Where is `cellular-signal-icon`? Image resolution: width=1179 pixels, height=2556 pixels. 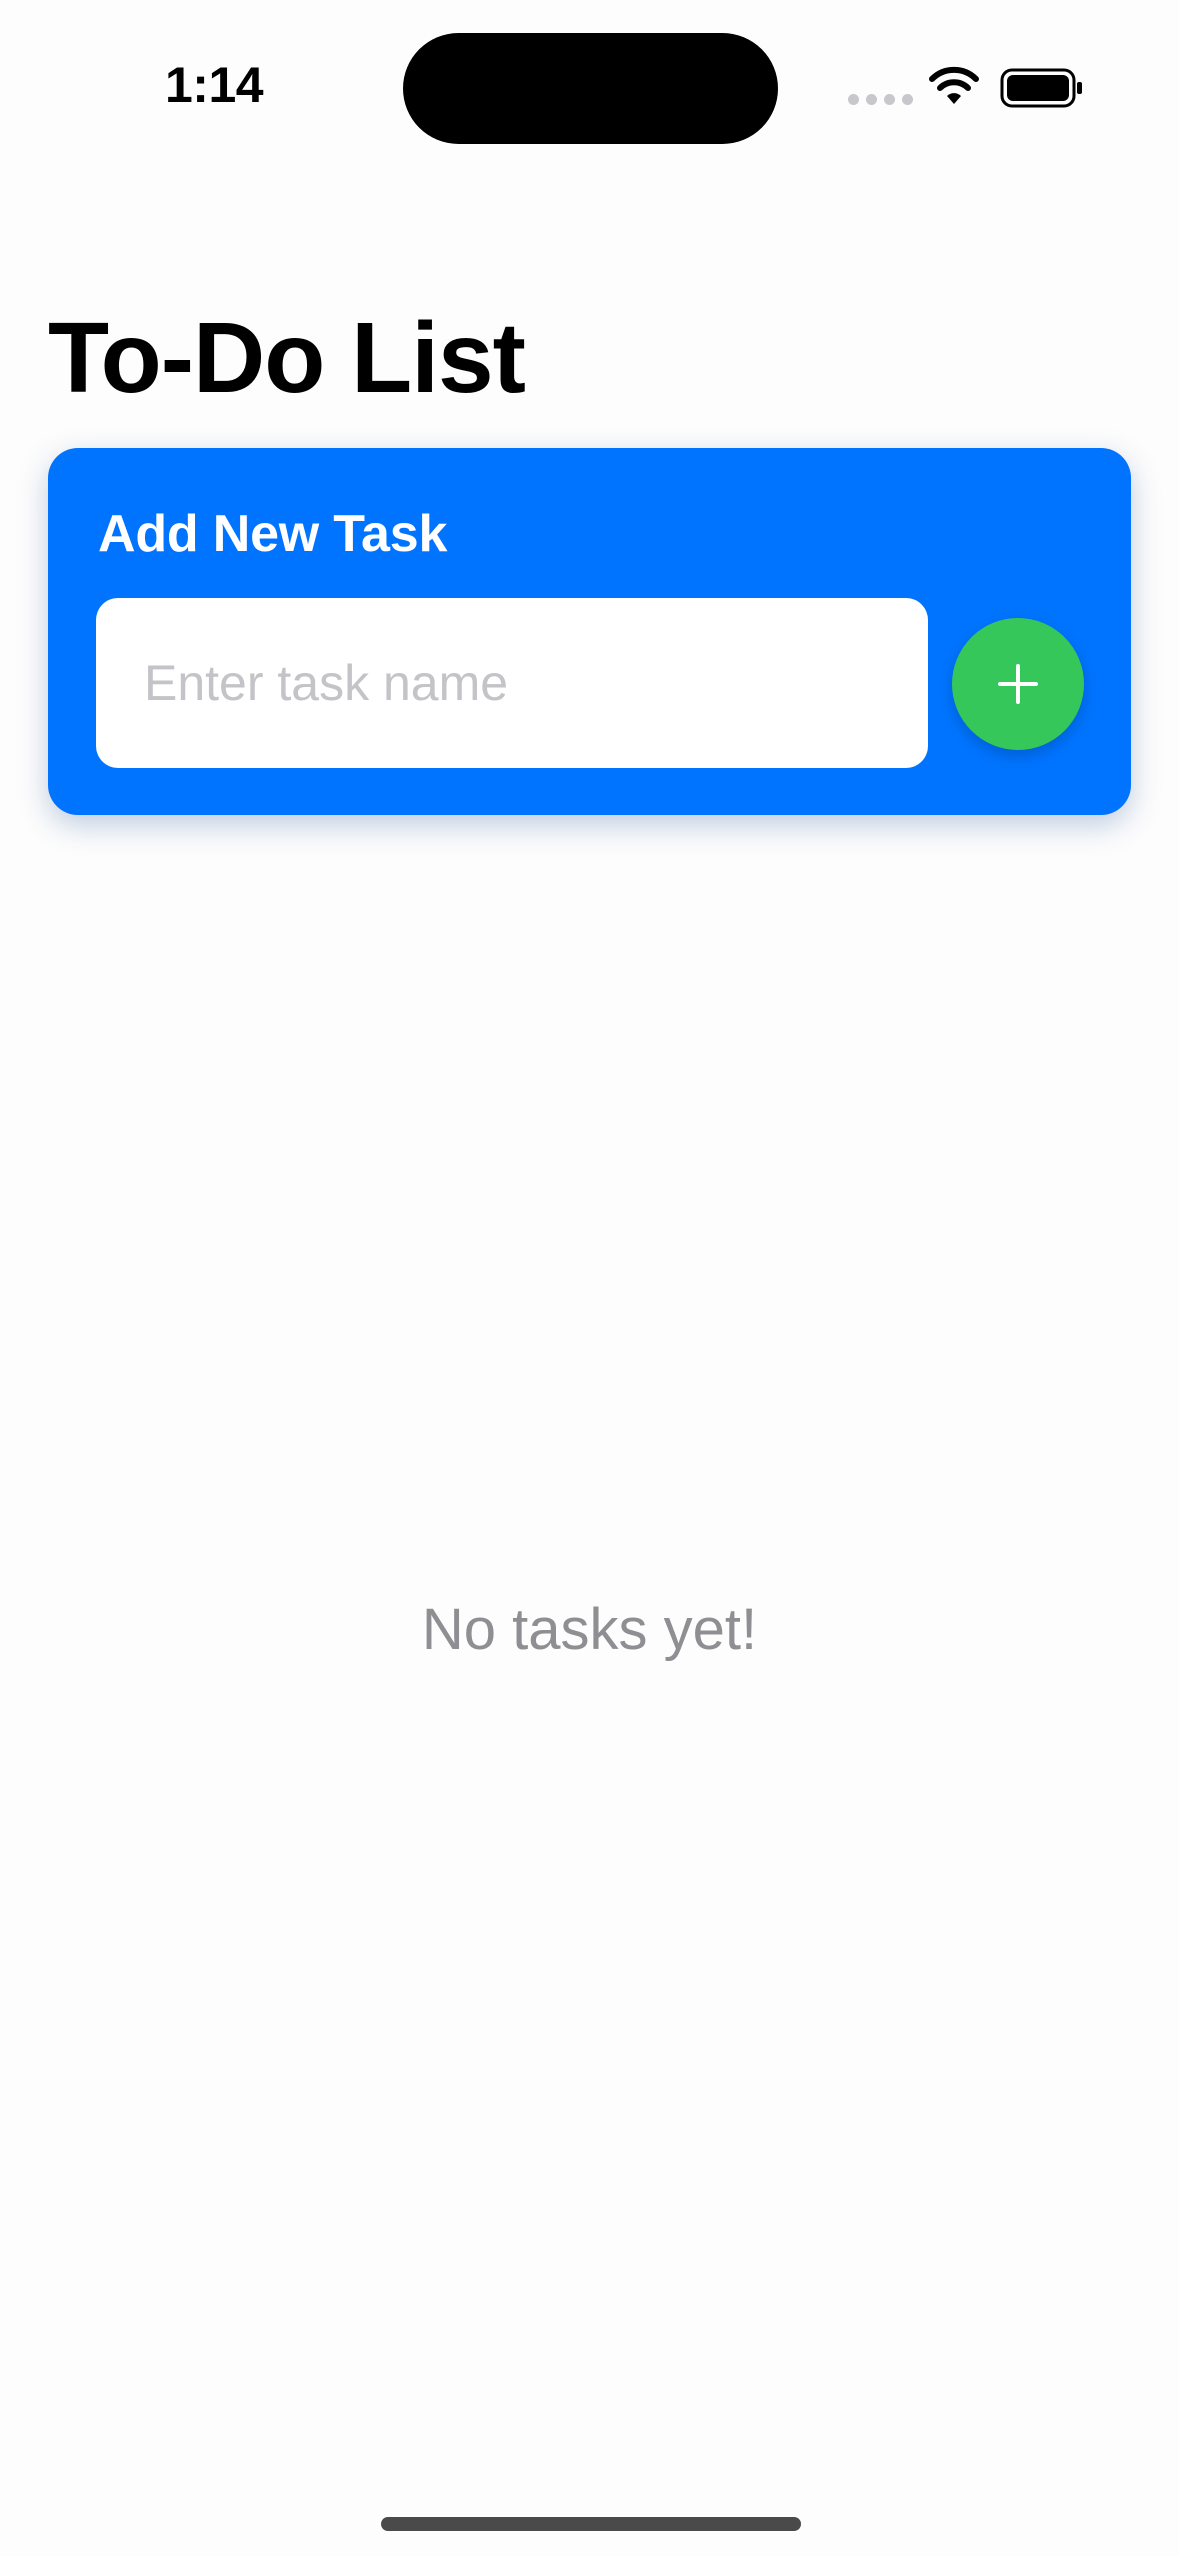 cellular-signal-icon is located at coordinates (880, 99).